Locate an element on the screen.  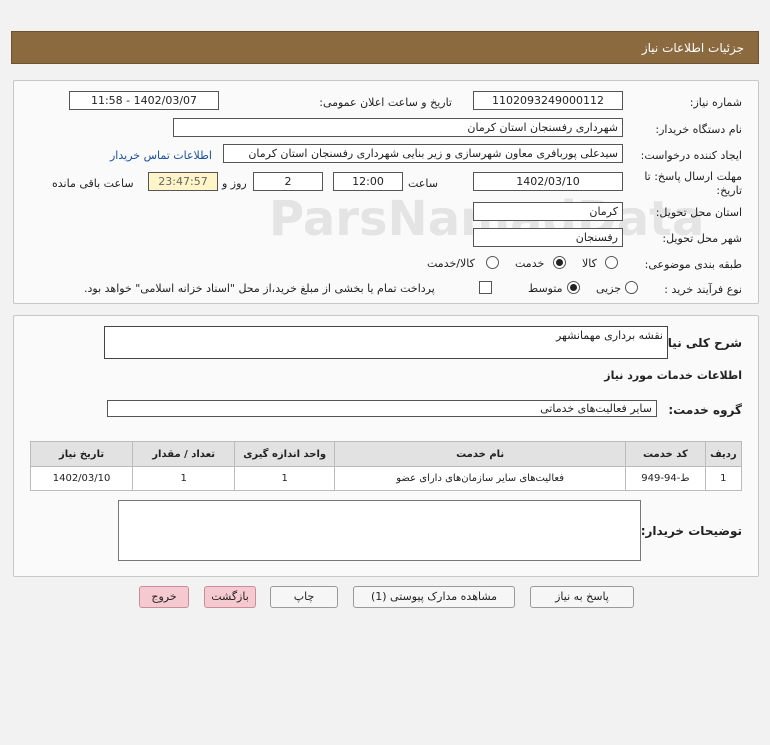
cell-service-name: فعالیت‌های سایر سازمان‌های دارای عضو is located at coordinates (480, 478).